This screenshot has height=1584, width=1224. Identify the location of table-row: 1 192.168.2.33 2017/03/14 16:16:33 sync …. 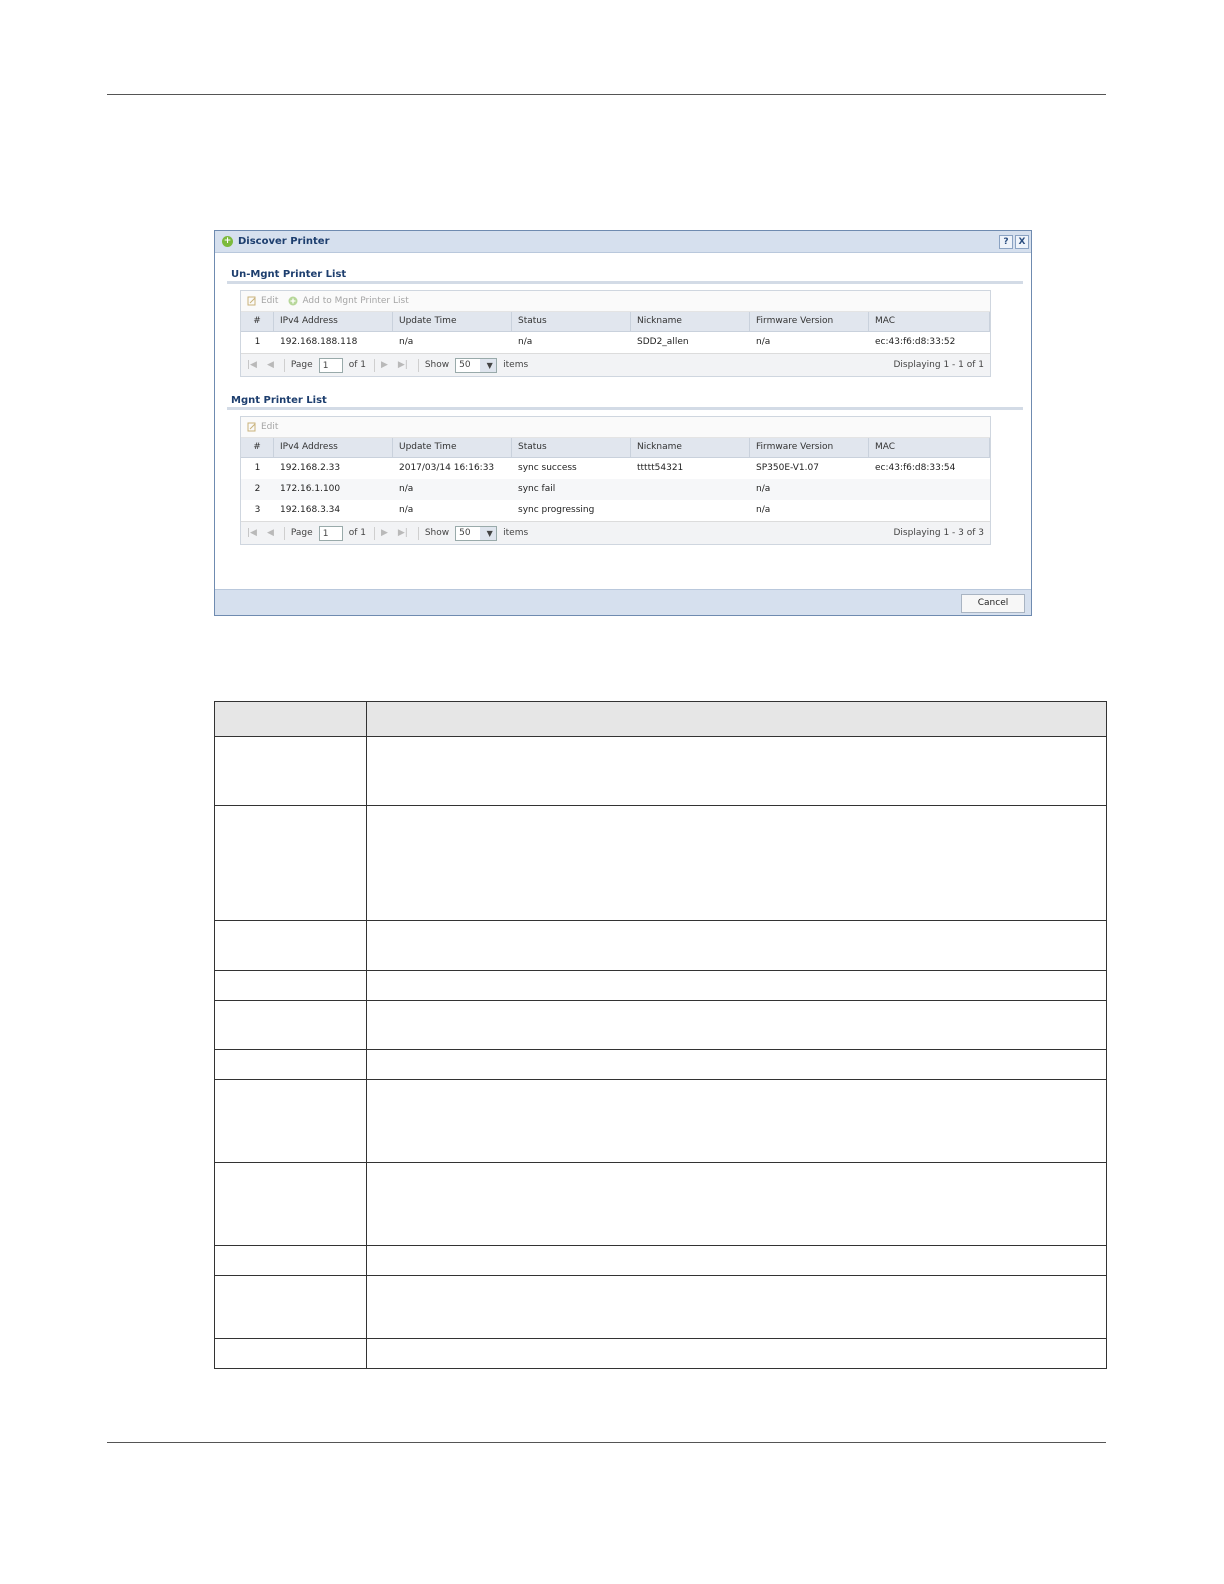
(615, 468).